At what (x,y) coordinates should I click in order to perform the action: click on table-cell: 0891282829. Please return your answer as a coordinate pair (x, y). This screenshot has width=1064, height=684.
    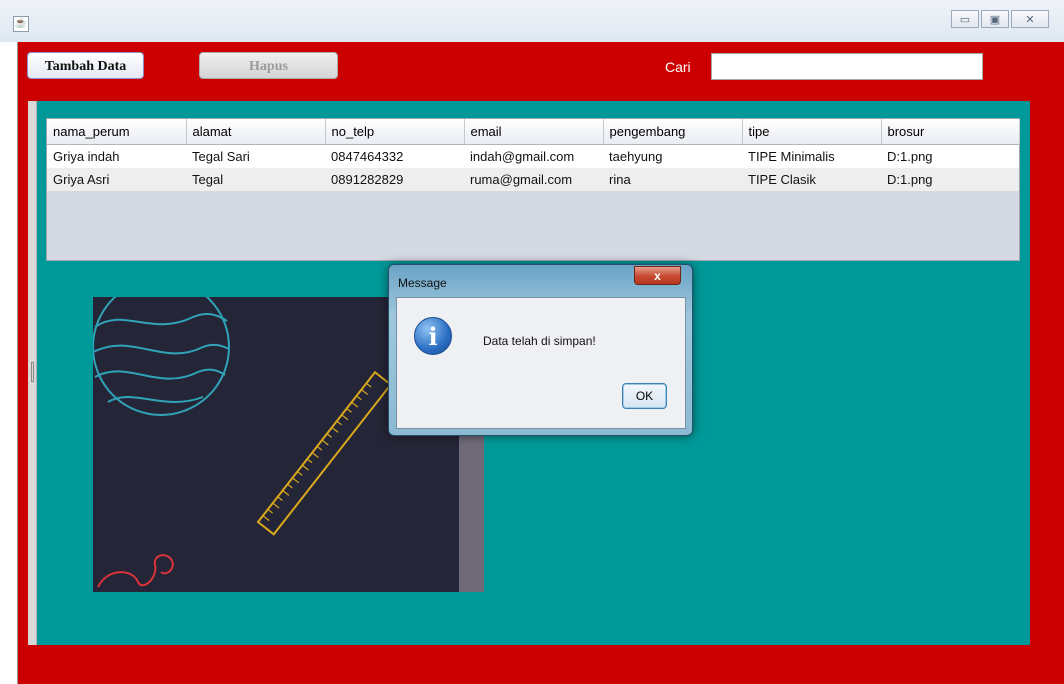
    Looking at the image, I should click on (394, 179).